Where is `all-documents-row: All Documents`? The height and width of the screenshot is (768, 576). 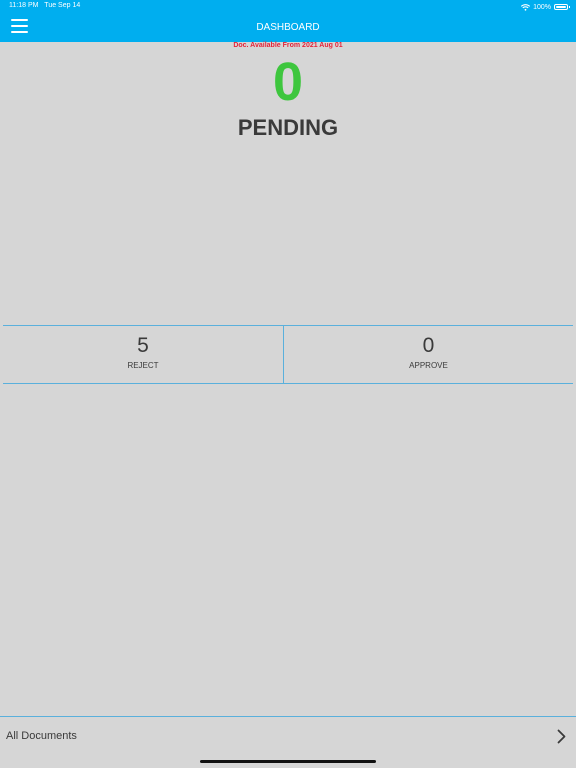 all-documents-row: All Documents is located at coordinates (288, 736).